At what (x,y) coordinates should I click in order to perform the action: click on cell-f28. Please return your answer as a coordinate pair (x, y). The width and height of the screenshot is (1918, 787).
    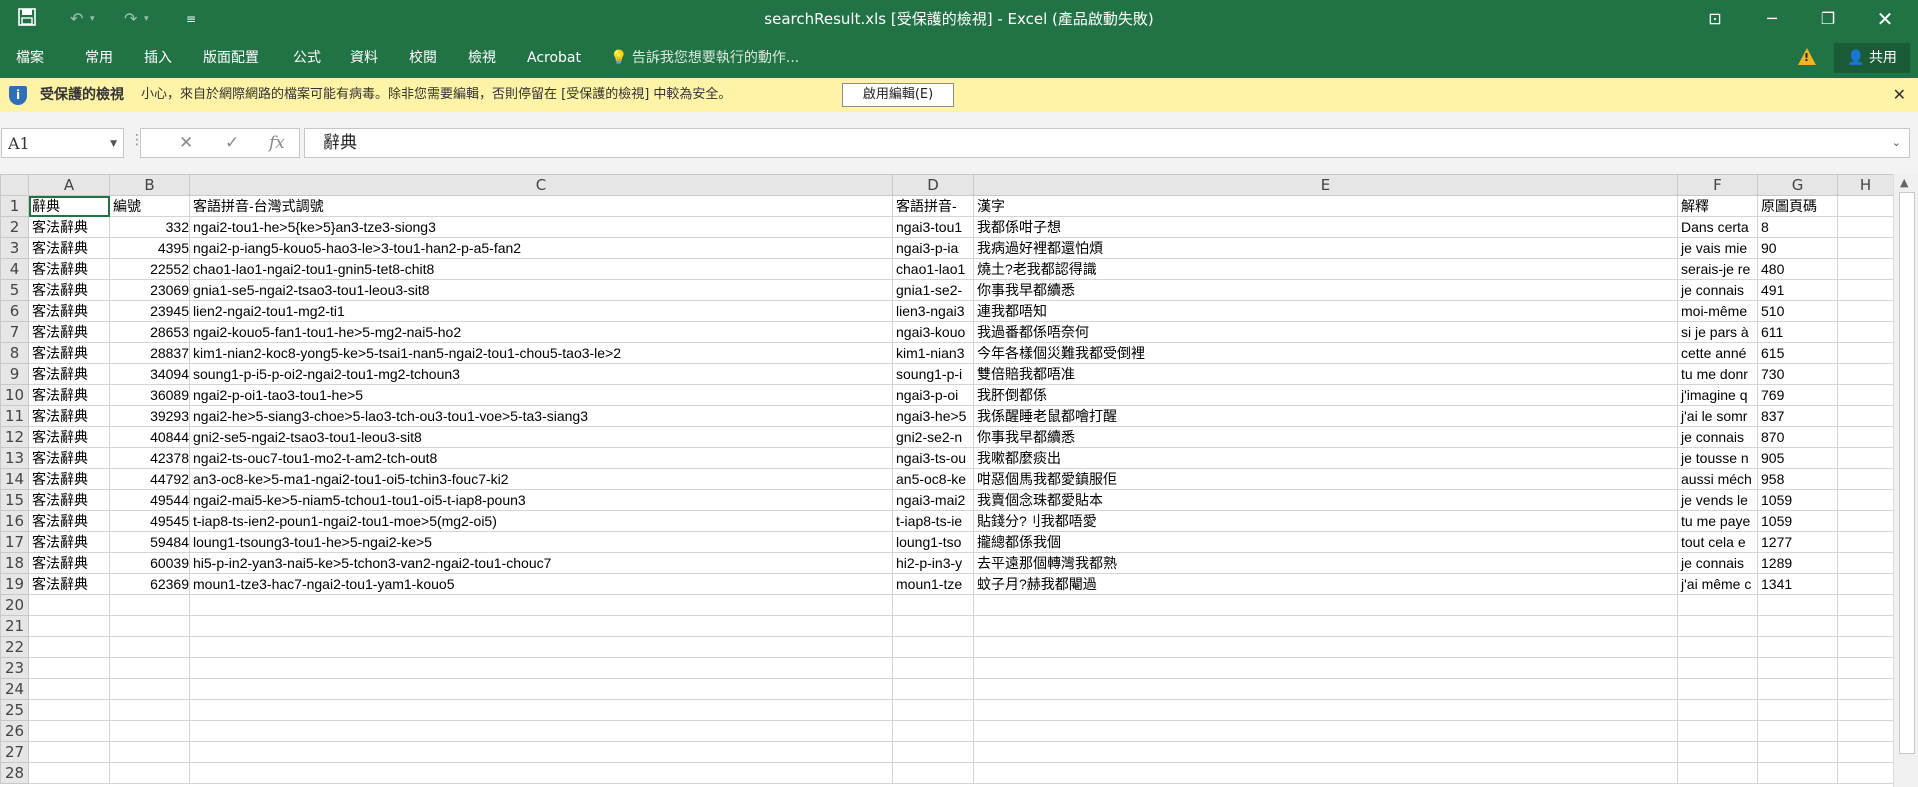
    Looking at the image, I should click on (1717, 773).